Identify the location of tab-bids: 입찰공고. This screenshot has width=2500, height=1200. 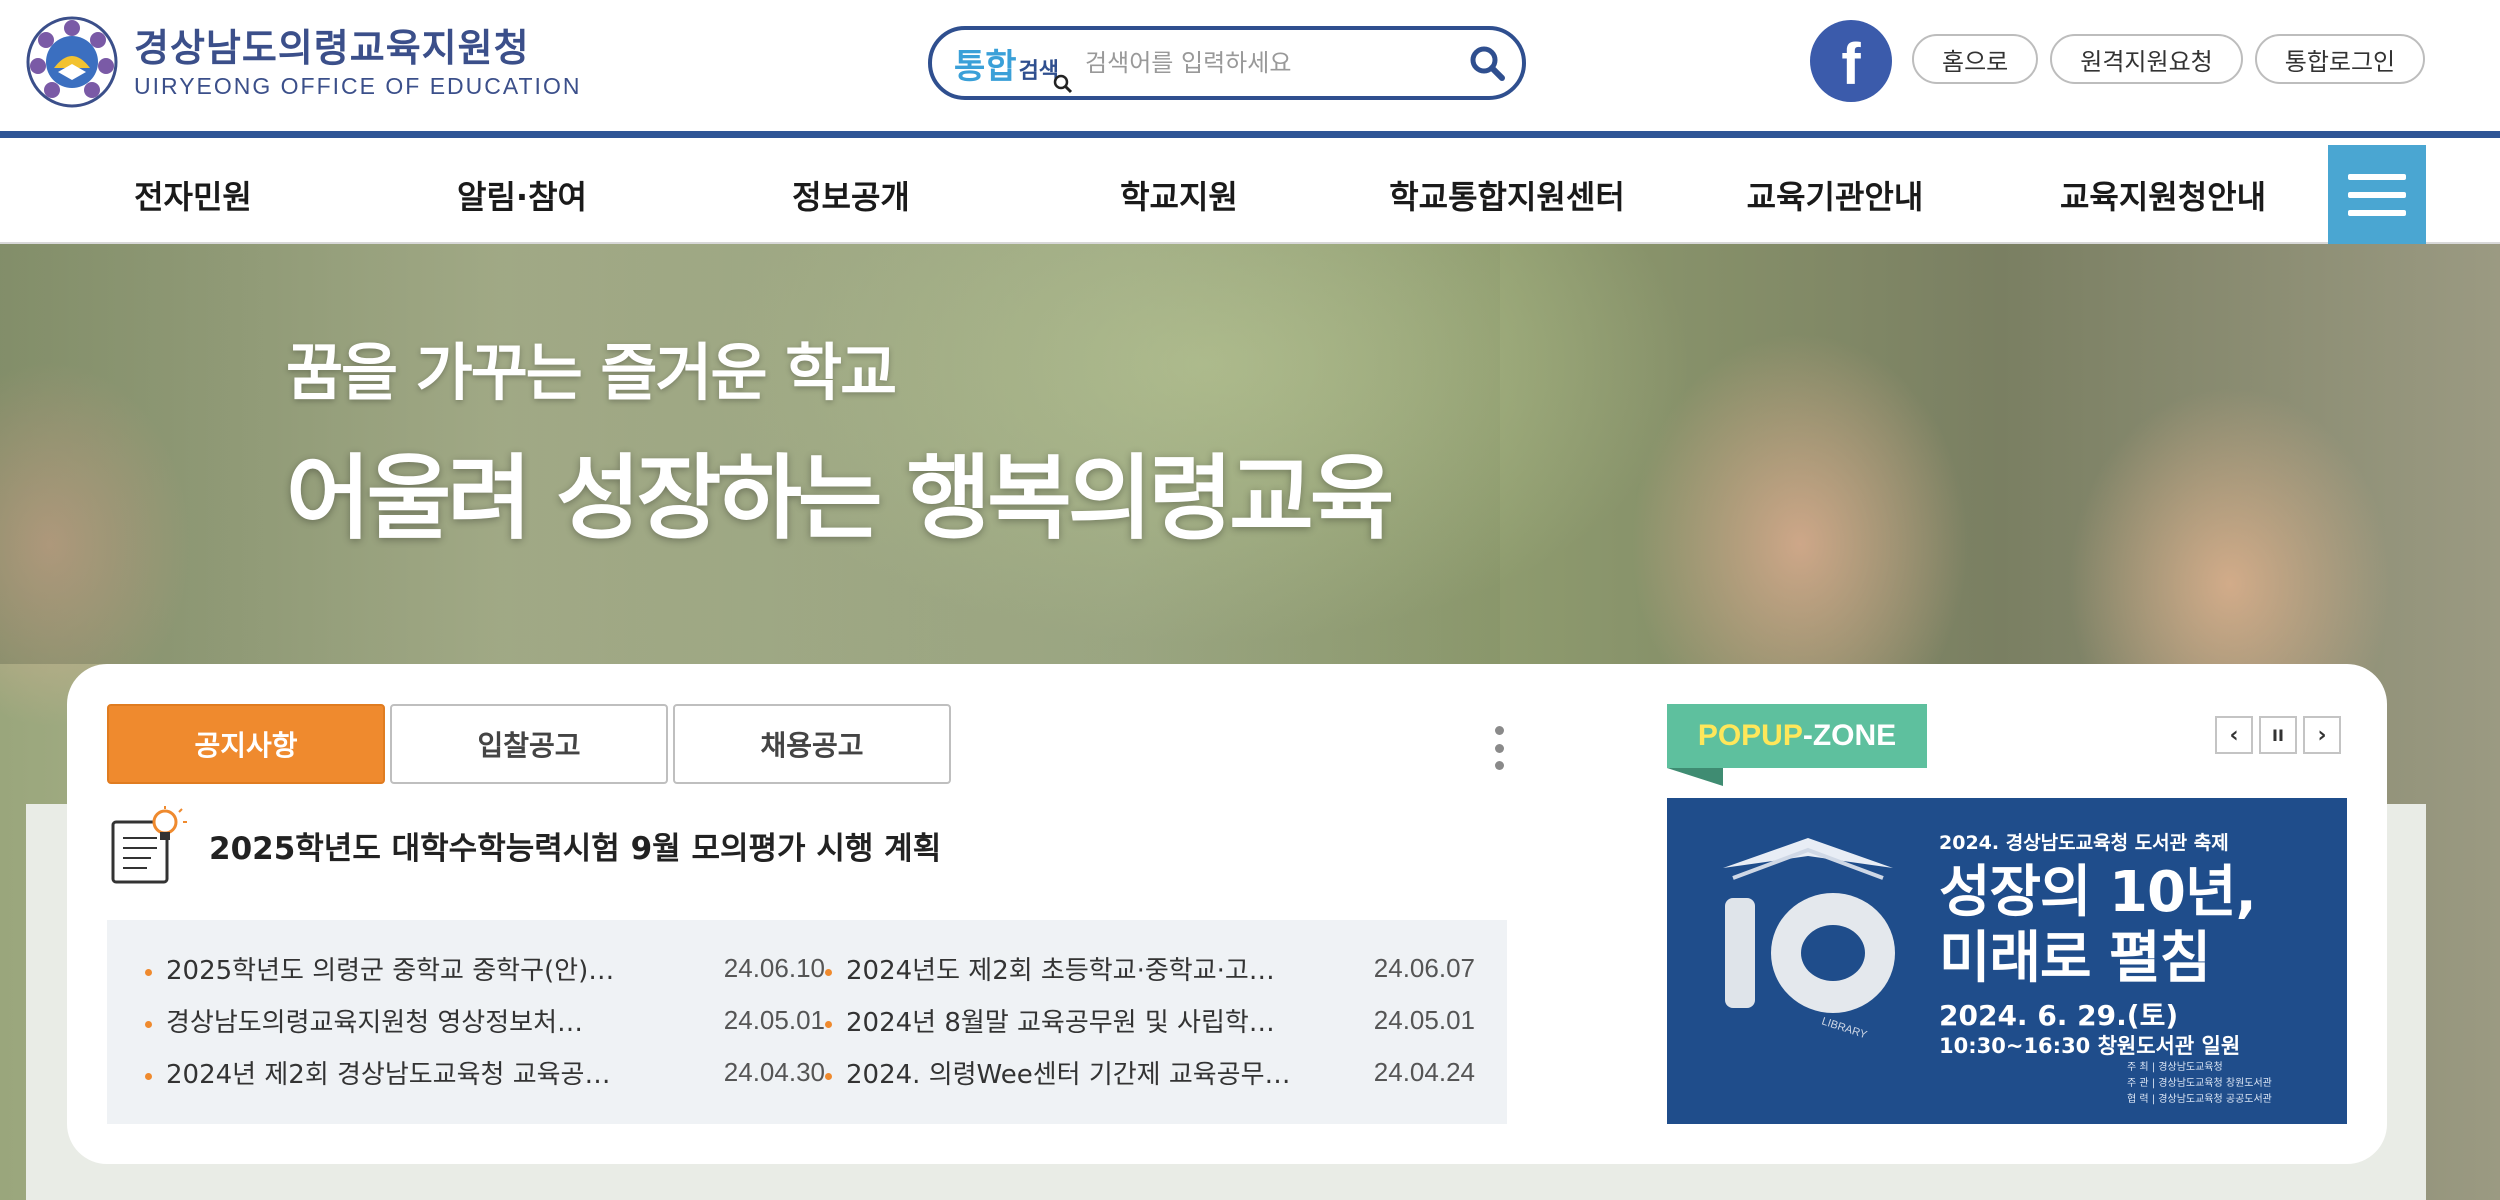
(529, 744).